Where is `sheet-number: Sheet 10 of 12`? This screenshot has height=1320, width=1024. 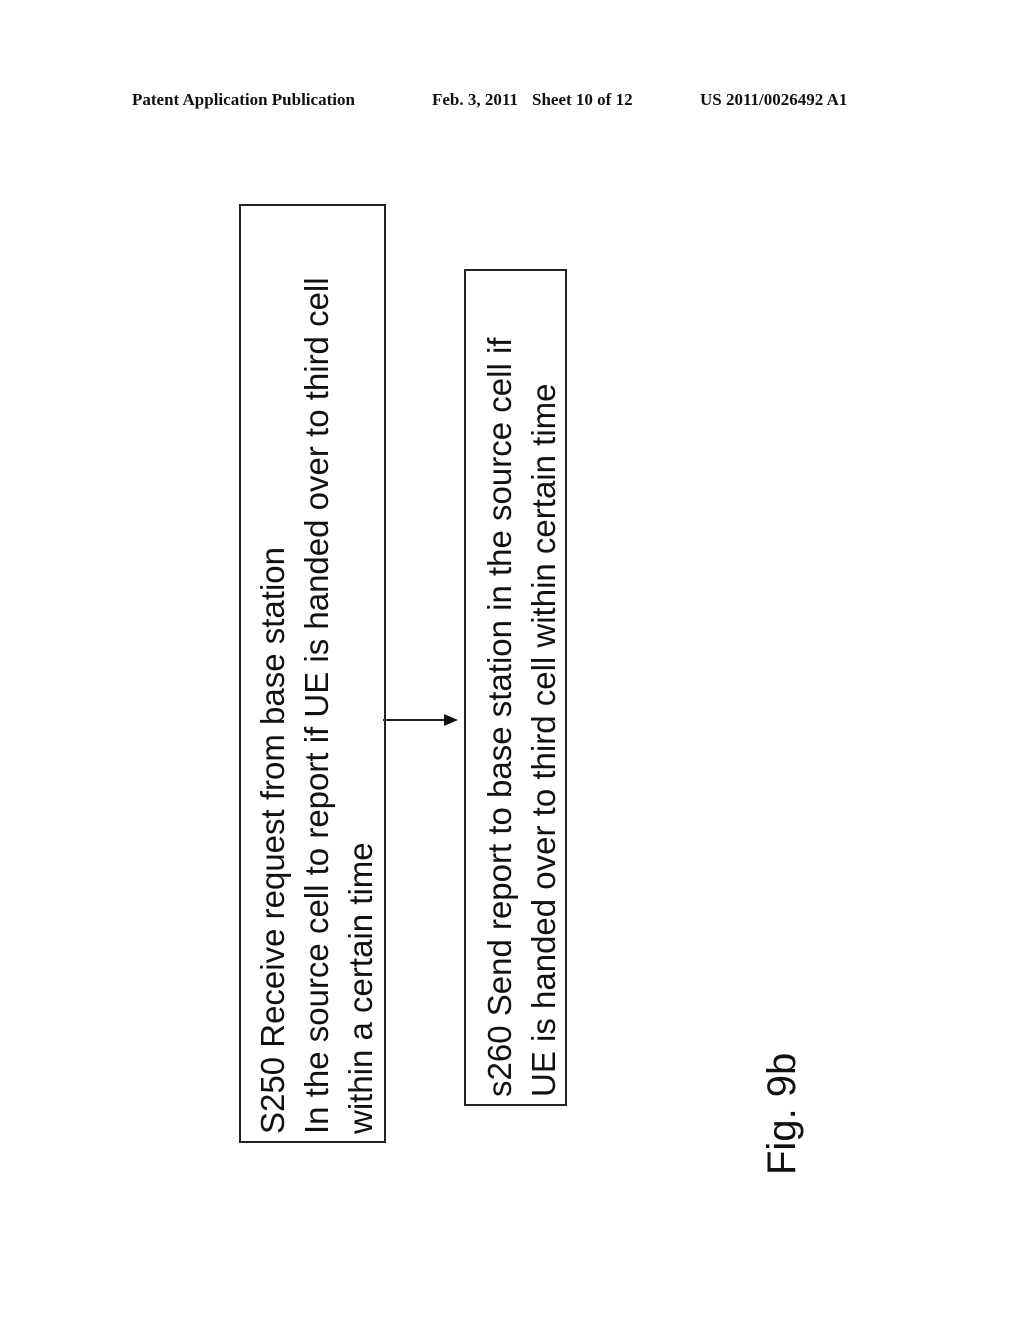 sheet-number: Sheet 10 of 12 is located at coordinates (582, 99).